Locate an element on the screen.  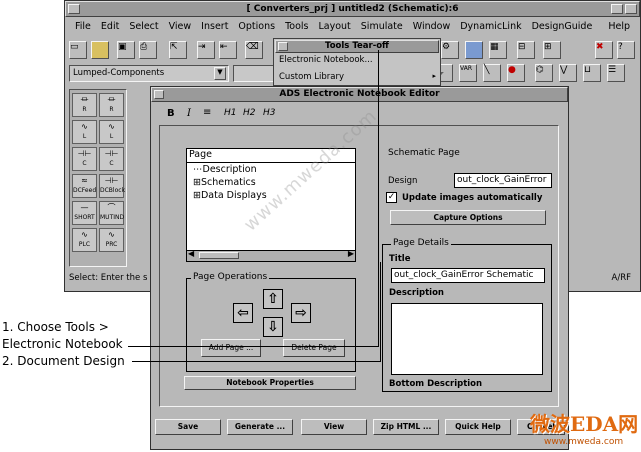
new-icon: ▭ is located at coordinates (78, 50).